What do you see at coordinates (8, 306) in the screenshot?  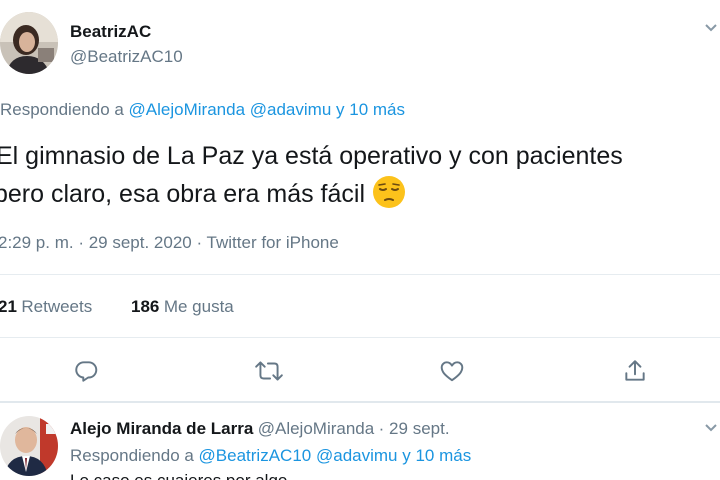 I see `retweets-count: 21` at bounding box center [8, 306].